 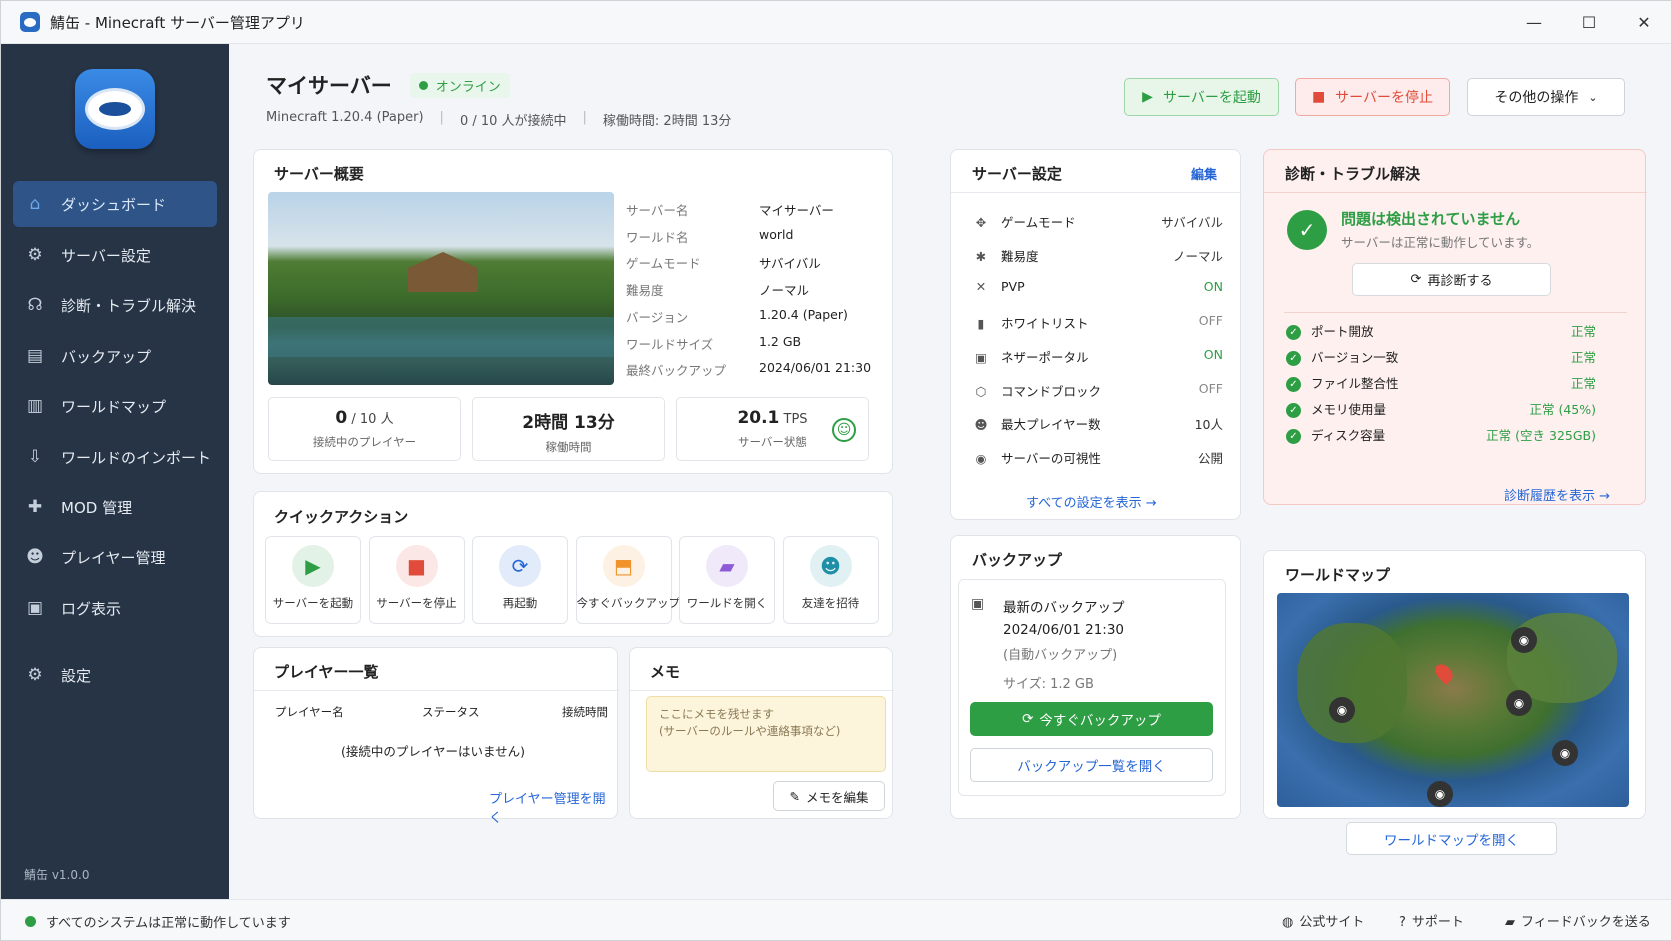 I want to click on chevron-down-icon: ⌄, so click(x=1593, y=97).